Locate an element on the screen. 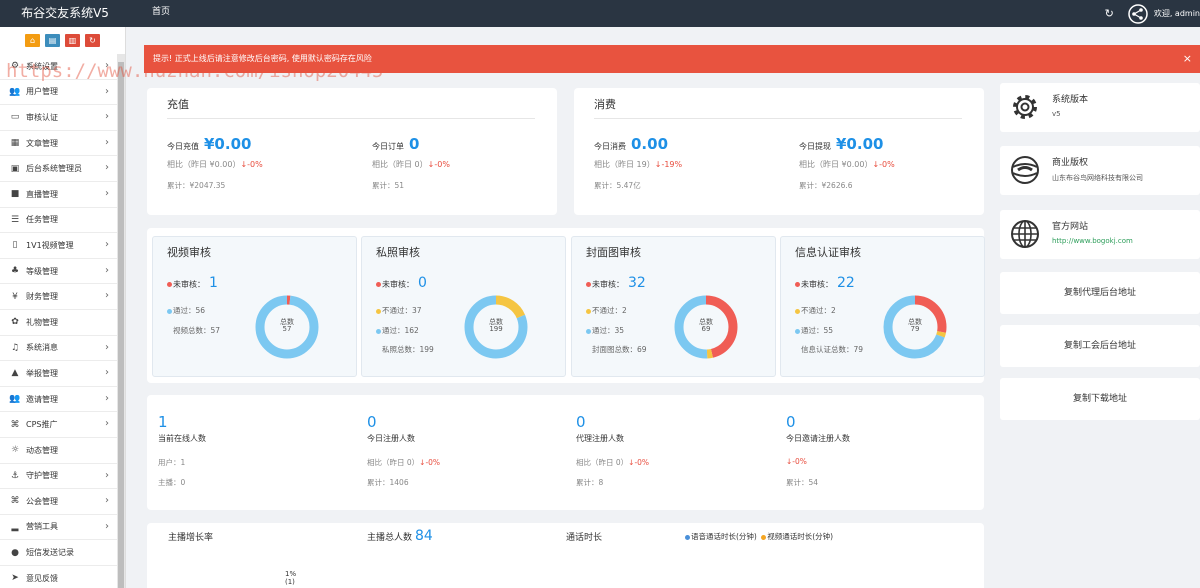 The height and width of the screenshot is (588, 1200). id-card-icon: ▭ is located at coordinates (15, 117).